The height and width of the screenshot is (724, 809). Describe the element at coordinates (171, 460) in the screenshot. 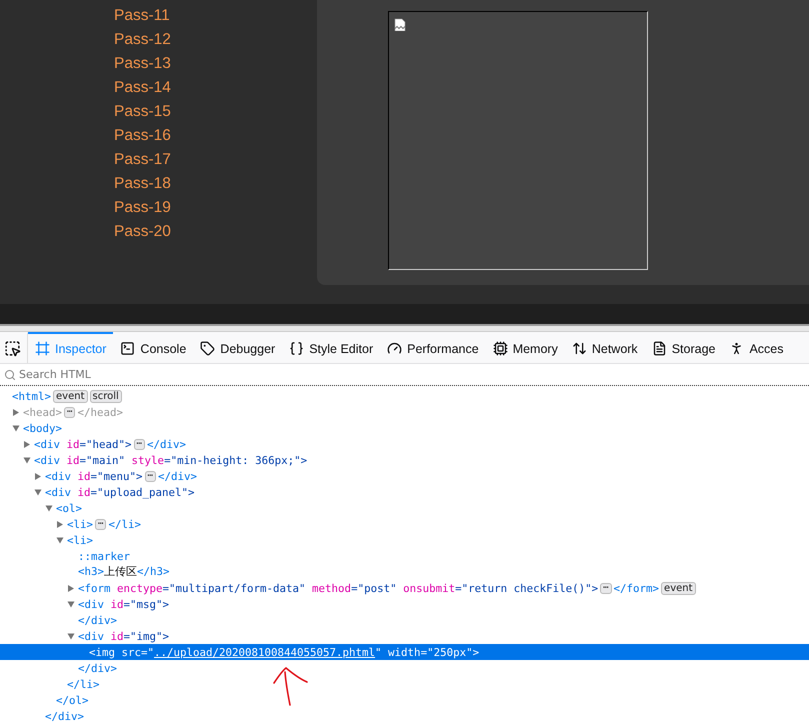

I see `markup-text: <div id="main" style="min-height: 366px;">` at that location.